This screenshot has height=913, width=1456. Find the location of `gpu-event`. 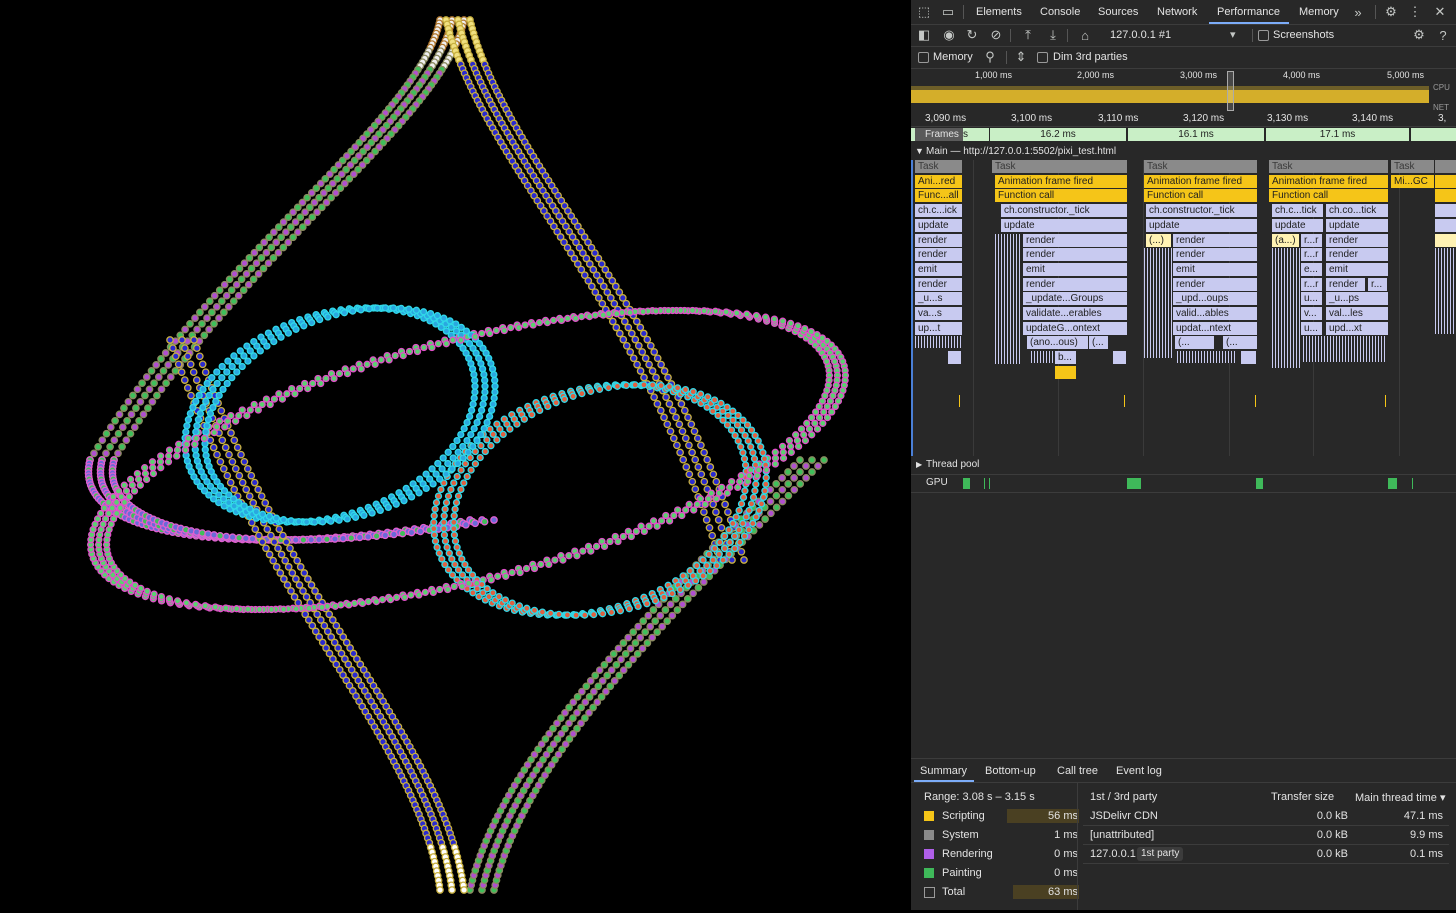

gpu-event is located at coordinates (966, 483).